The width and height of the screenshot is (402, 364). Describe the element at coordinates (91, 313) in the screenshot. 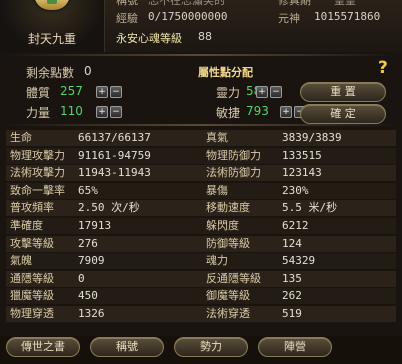

I see `stat-value: 1326` at that location.